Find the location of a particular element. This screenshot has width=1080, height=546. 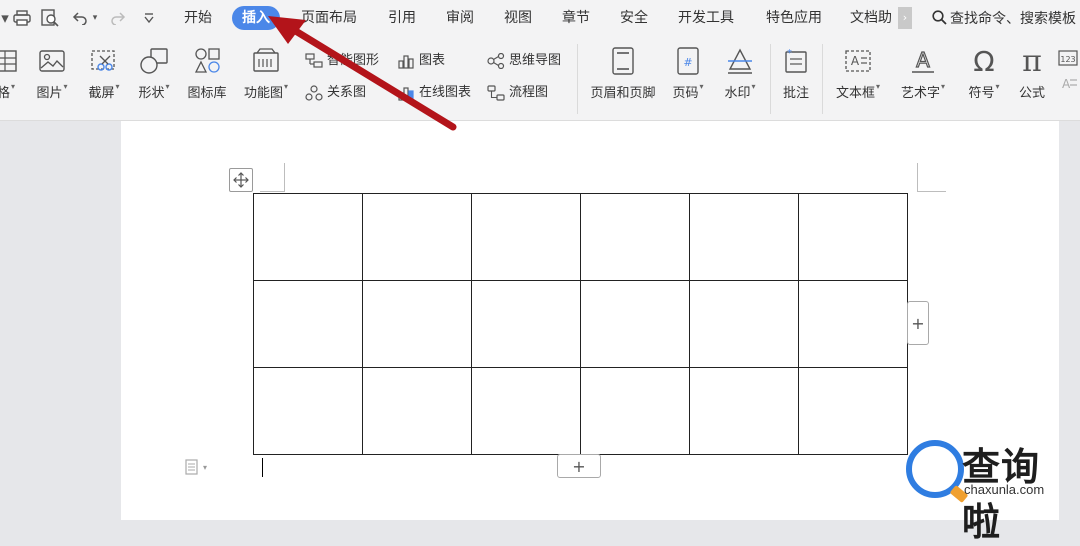

smart-graphic-label: 智能图形 is located at coordinates (353, 60).